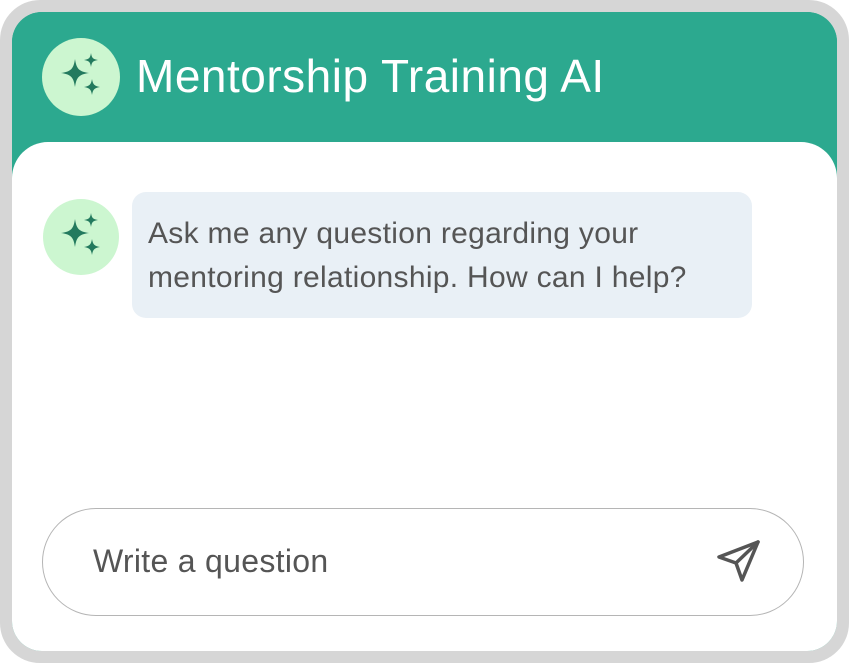 The image size is (849, 663). I want to click on chat-title: Mentorship Training AI, so click(370, 76).